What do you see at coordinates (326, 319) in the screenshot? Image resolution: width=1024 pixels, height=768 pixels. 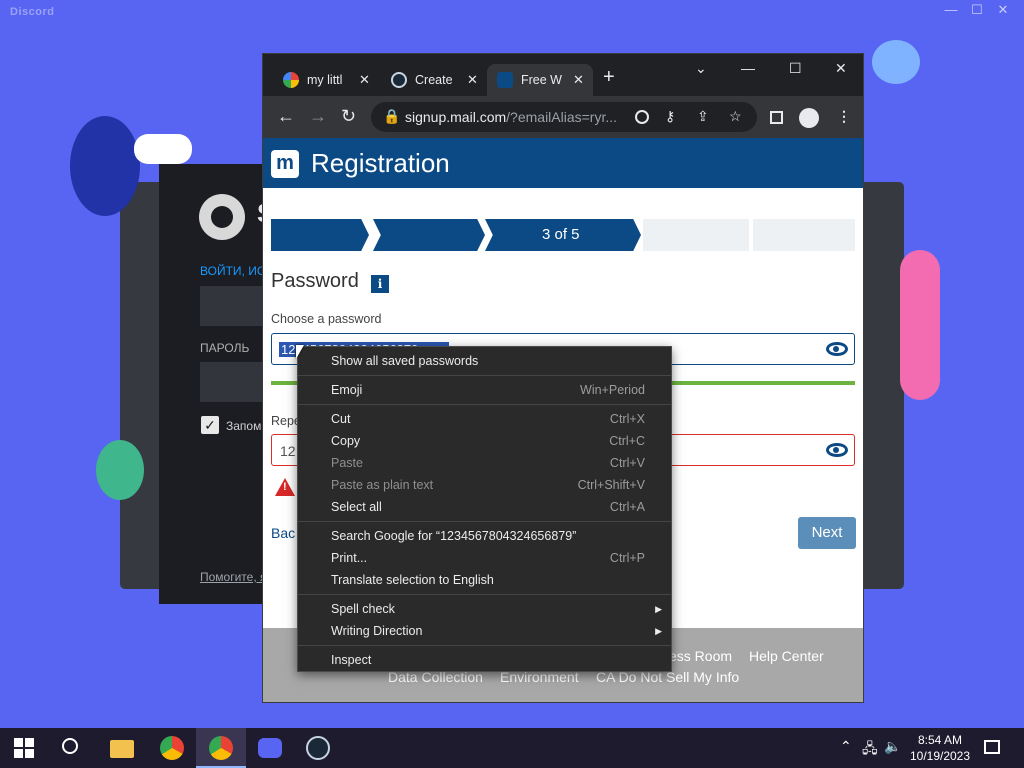 I see `choose-password-label: Choose a password` at bounding box center [326, 319].